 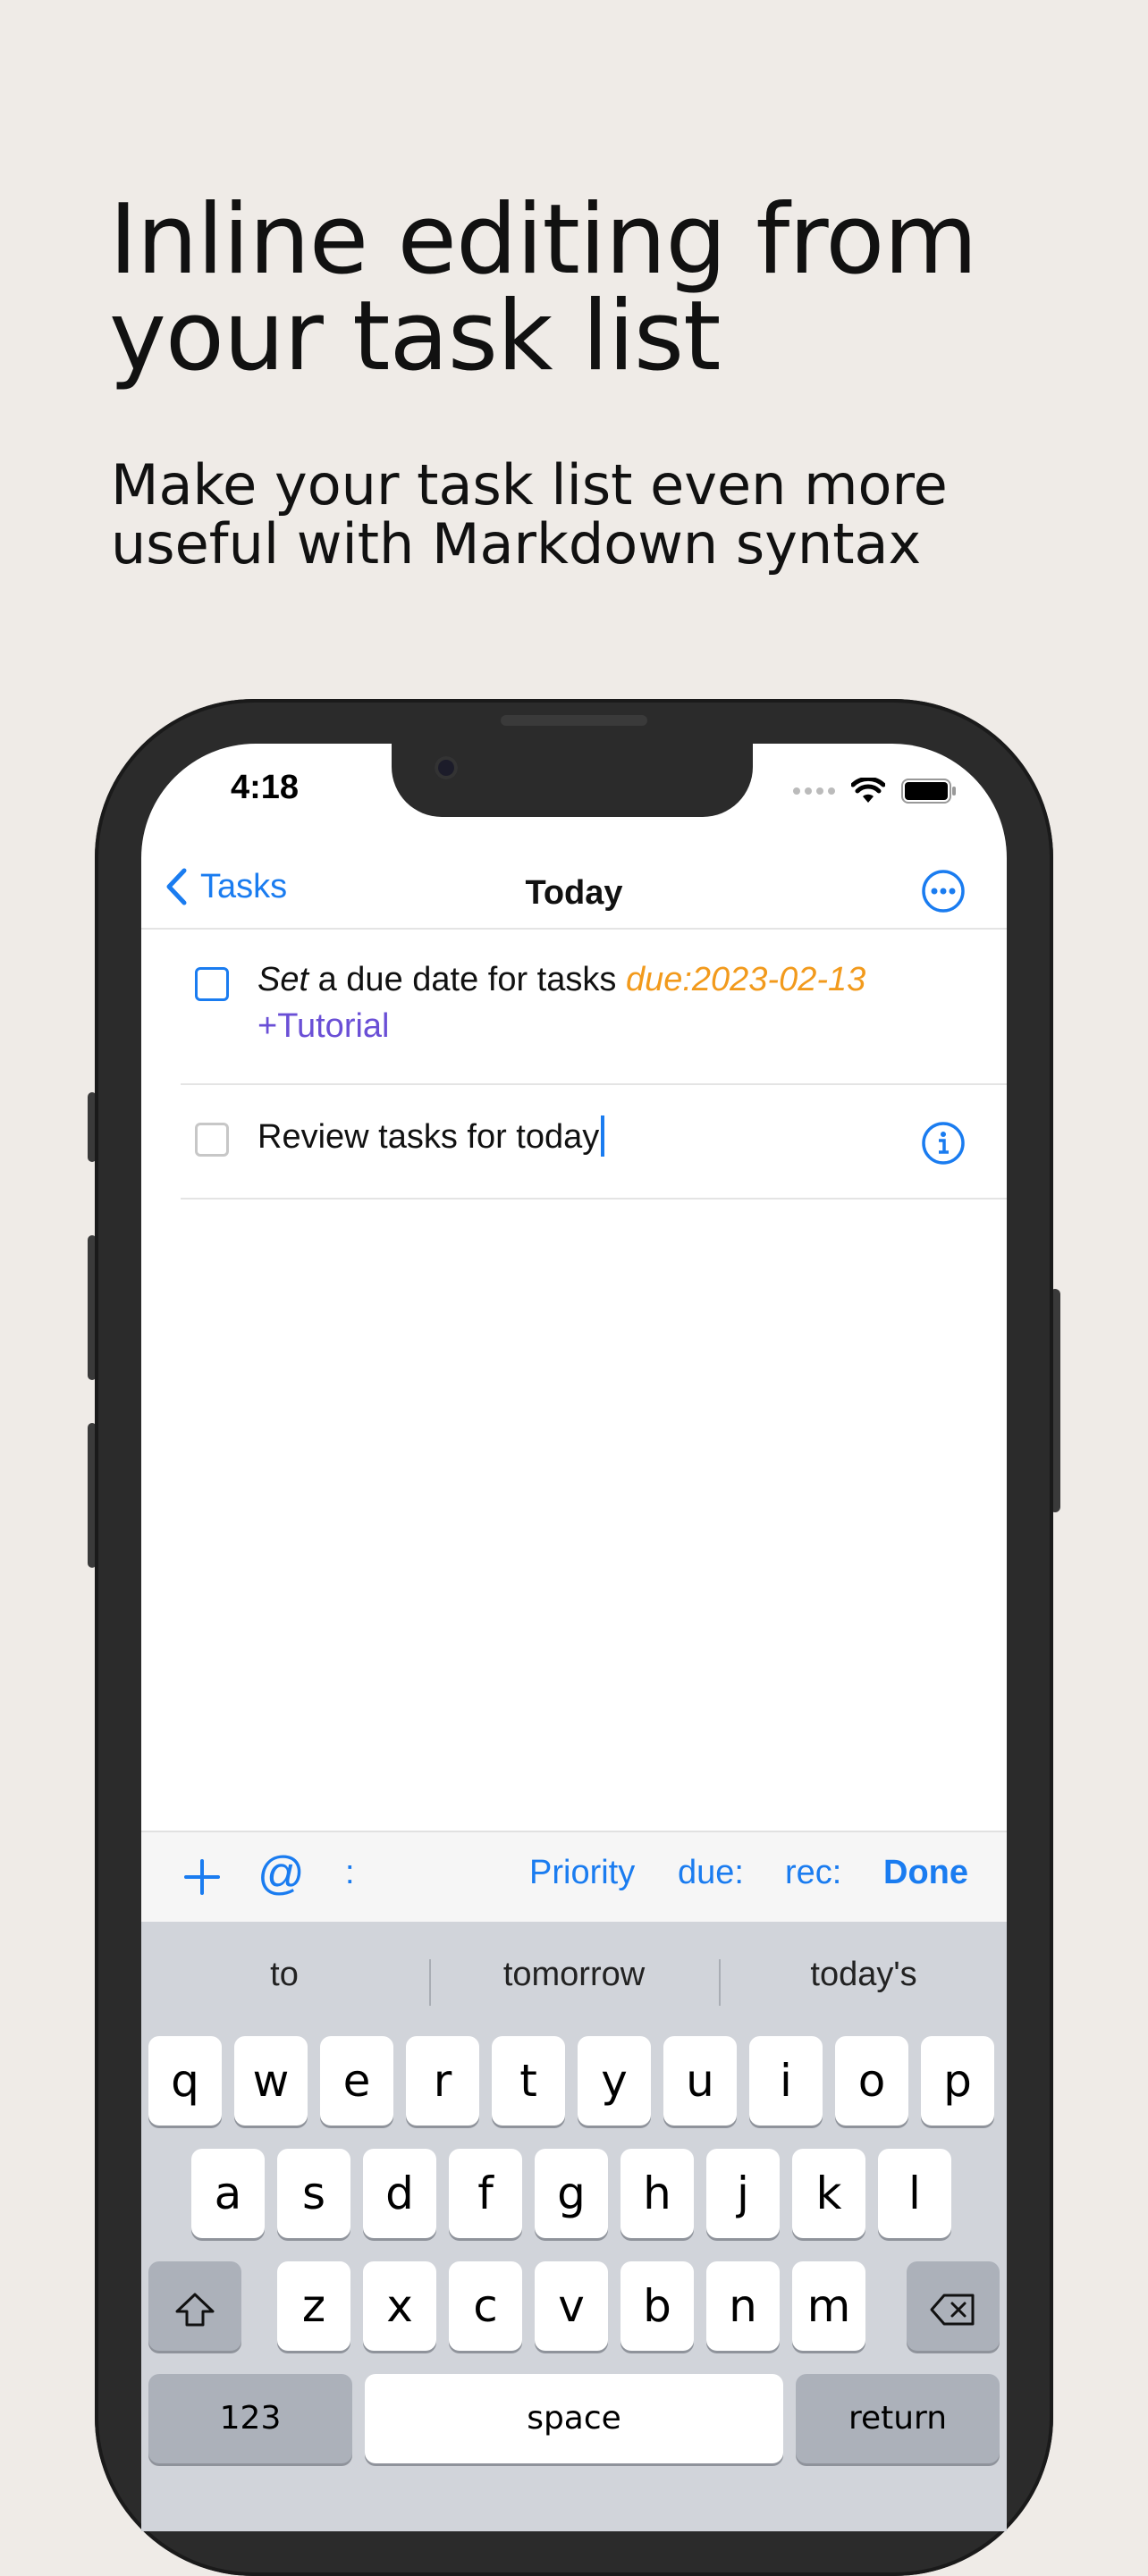 I want to click on task-edit-text: Review tasks for today, so click(x=428, y=1137).